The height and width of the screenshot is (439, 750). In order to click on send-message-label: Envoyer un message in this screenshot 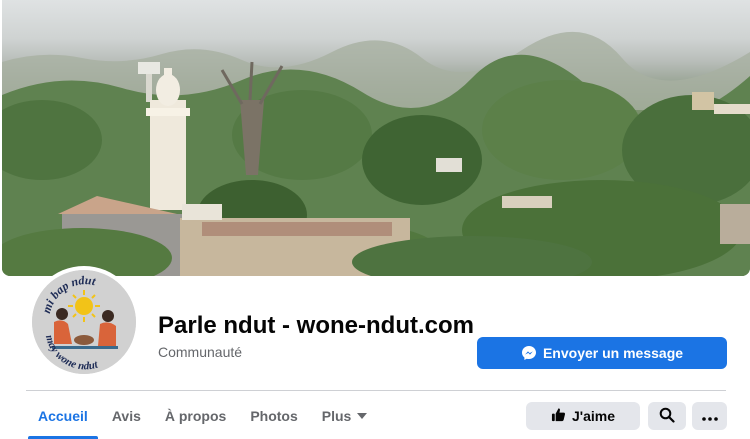, I will do `click(613, 353)`.